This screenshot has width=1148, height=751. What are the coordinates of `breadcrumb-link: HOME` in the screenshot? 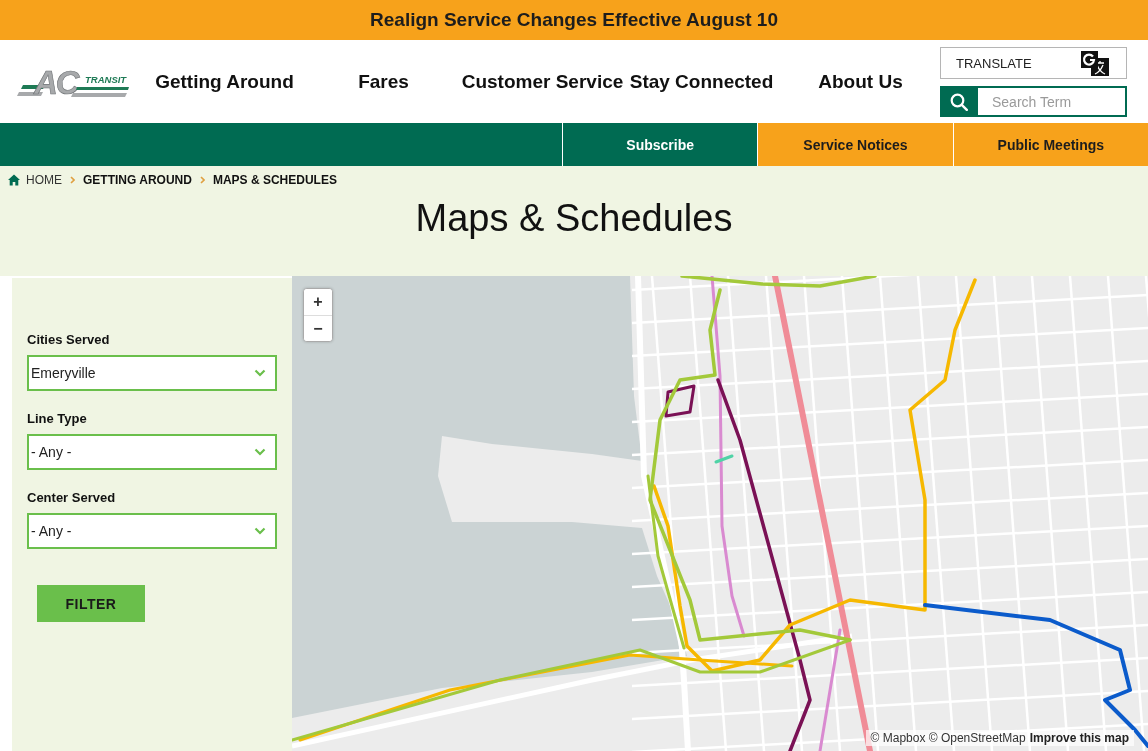 It's located at (44, 180).